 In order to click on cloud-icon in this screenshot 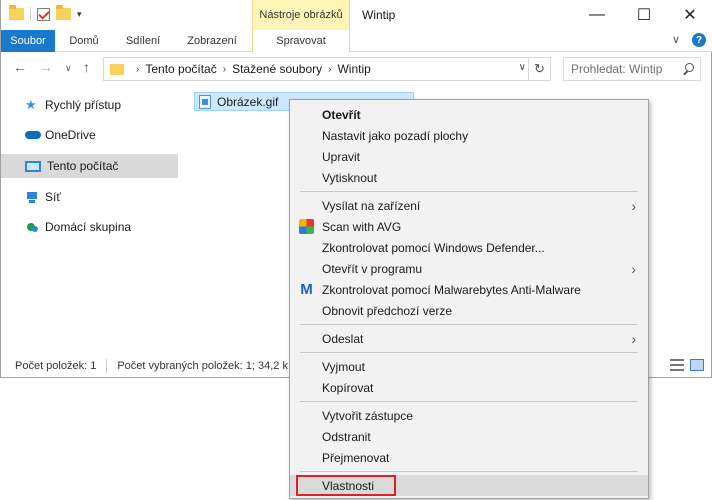, I will do `click(33, 135)`.